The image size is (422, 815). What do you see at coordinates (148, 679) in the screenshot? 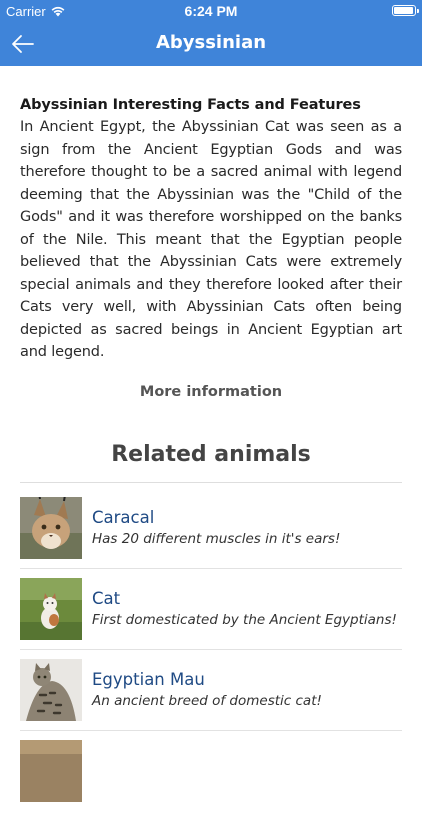
I see `animal-name: Egyptian Mau` at bounding box center [148, 679].